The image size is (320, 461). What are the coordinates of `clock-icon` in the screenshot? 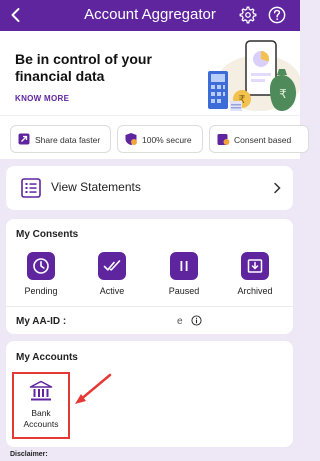 It's located at (41, 266).